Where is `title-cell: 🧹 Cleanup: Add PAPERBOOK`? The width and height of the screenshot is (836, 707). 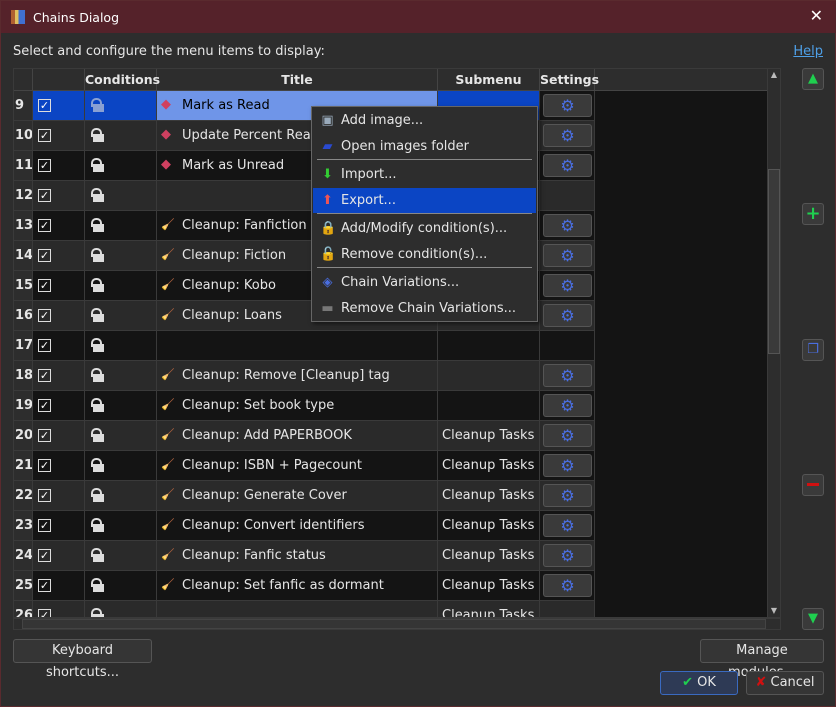
title-cell: 🧹 Cleanup: Add PAPERBOOK is located at coordinates (297, 436).